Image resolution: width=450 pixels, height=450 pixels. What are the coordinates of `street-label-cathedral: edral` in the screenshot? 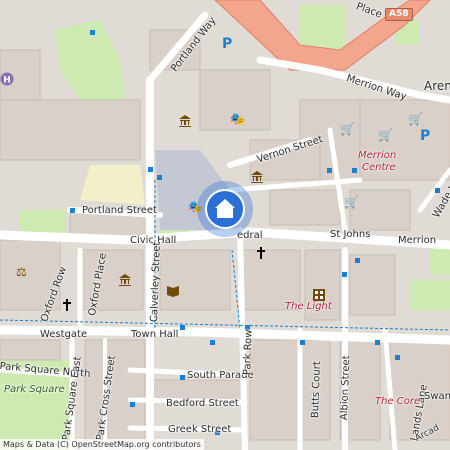 It's located at (250, 235).